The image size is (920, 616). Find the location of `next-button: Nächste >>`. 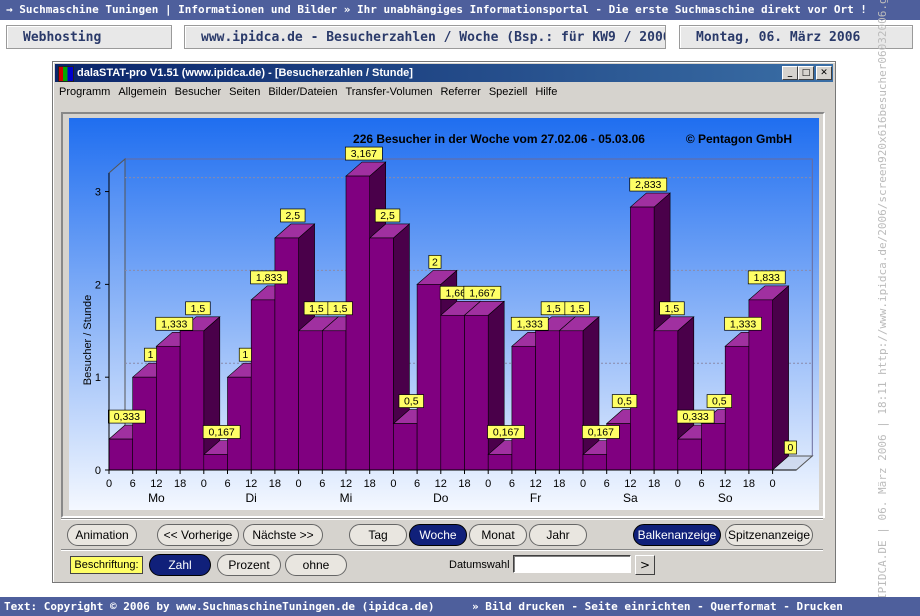

next-button: Nächste >> is located at coordinates (283, 535).